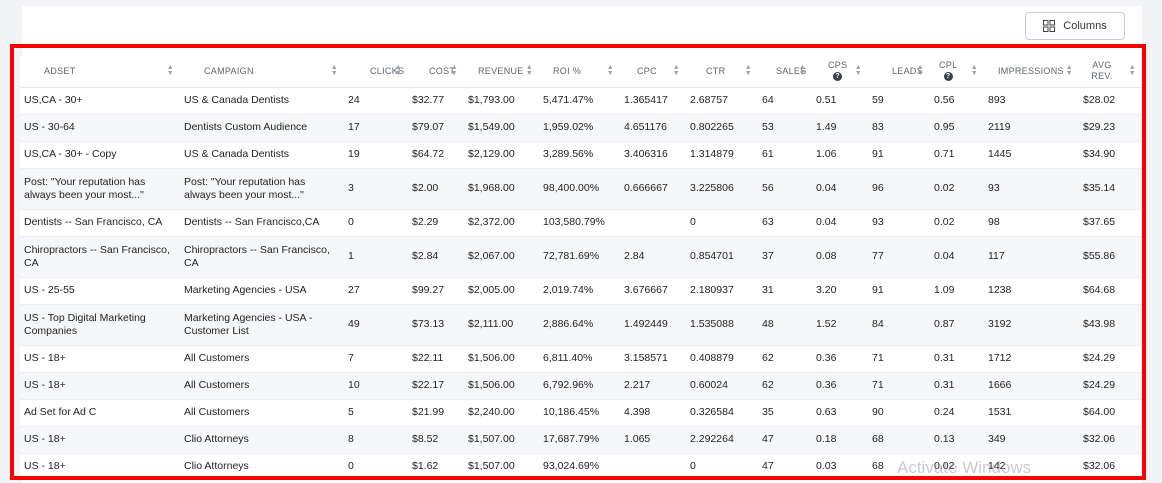  Describe the element at coordinates (1110, 101) in the screenshot. I see `cell-avg-rev: $28.02` at that location.